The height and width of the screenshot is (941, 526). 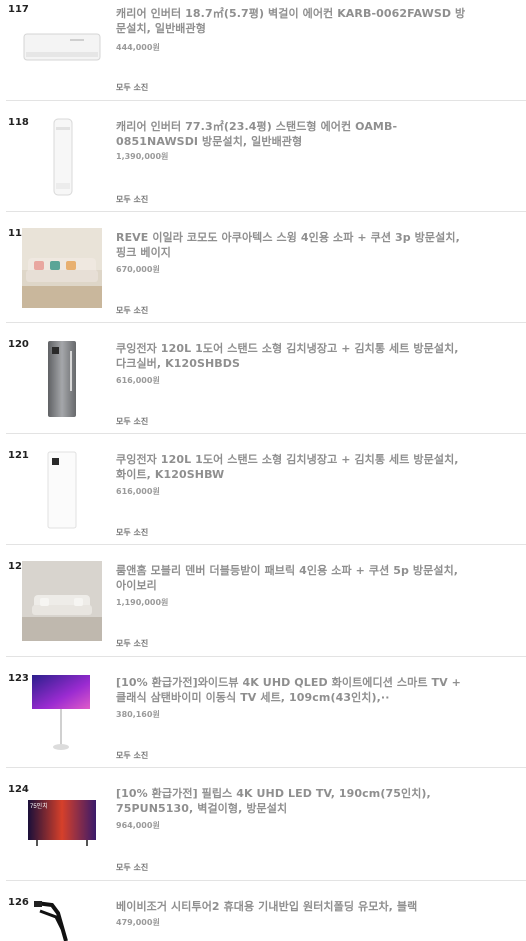 I want to click on product-image-kimchi-fridge-white, so click(x=62, y=490).